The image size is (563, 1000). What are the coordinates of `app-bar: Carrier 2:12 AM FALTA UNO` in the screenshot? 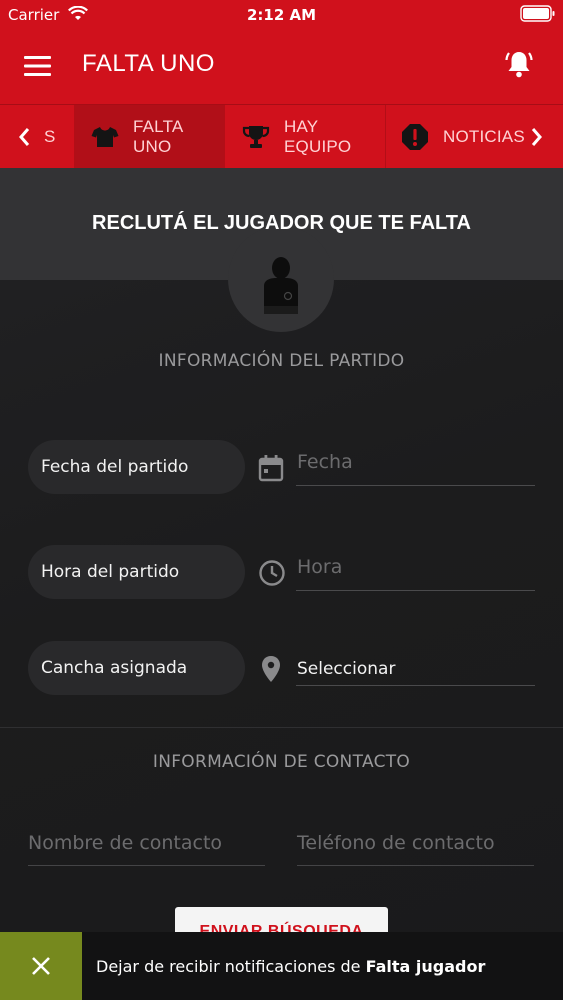 It's located at (281, 52).